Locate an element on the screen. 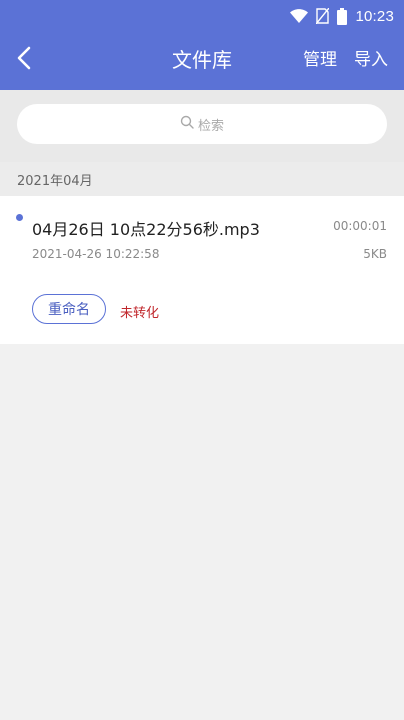 The height and width of the screenshot is (720, 404). status-time: 10:23 is located at coordinates (374, 16).